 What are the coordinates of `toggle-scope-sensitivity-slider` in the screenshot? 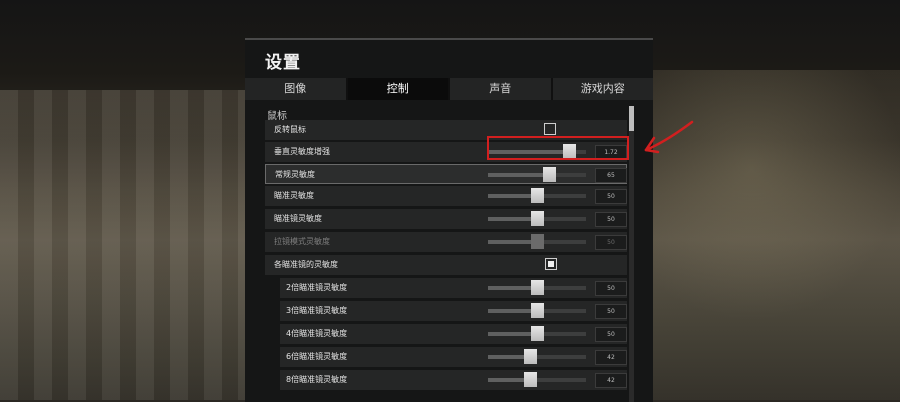 It's located at (537, 241).